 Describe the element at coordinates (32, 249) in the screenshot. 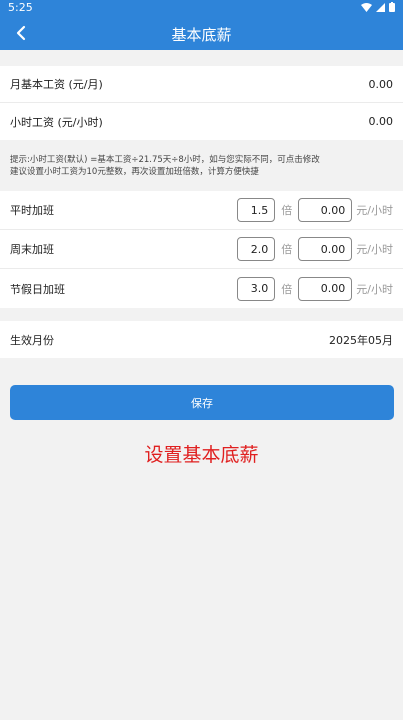

I see `overtime-label: 周末加班` at that location.